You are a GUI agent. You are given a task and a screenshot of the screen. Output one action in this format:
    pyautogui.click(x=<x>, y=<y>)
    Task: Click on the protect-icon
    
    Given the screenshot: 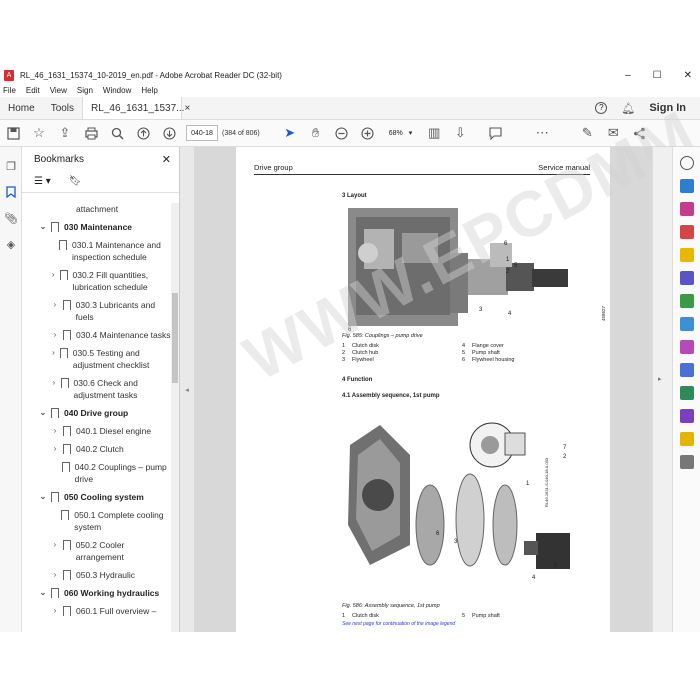 What is the action you would take?
    pyautogui.click(x=686, y=370)
    